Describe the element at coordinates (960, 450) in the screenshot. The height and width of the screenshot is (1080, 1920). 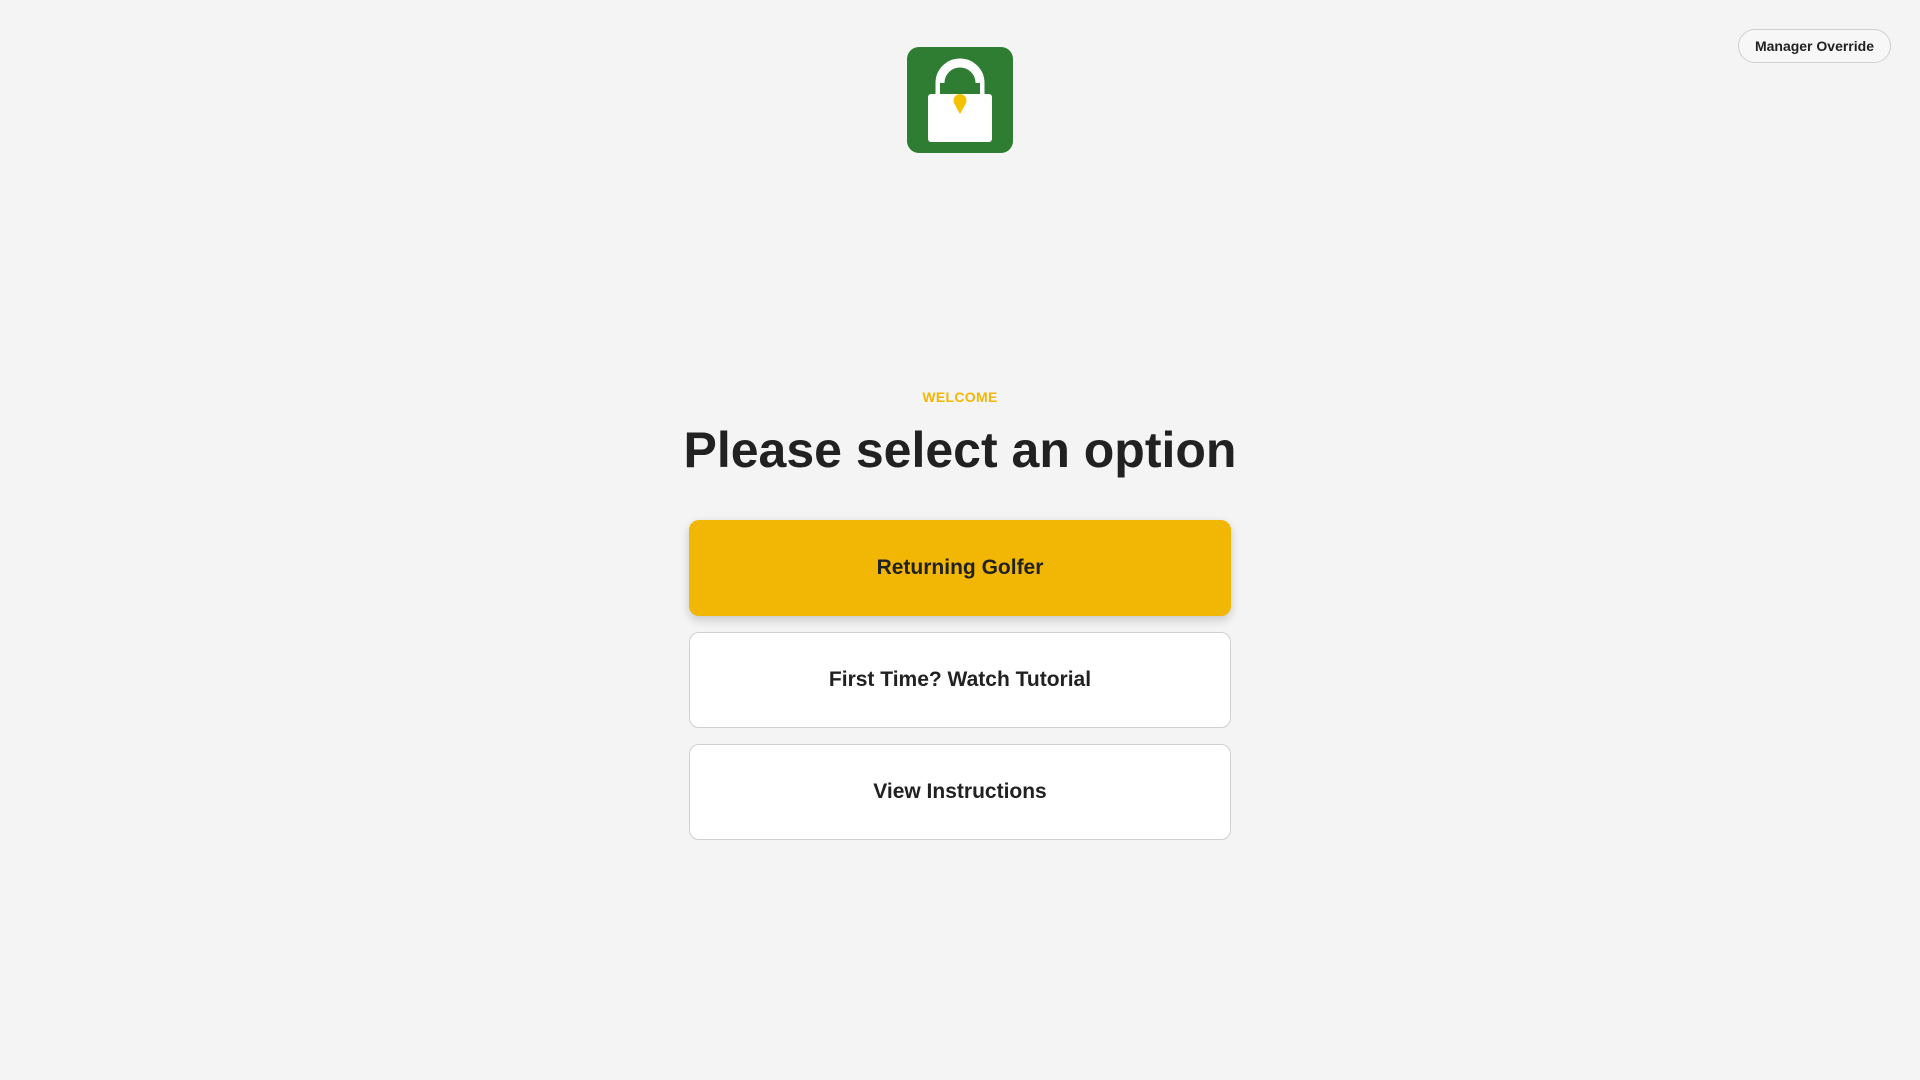
I see `page-title: Please select an option` at that location.